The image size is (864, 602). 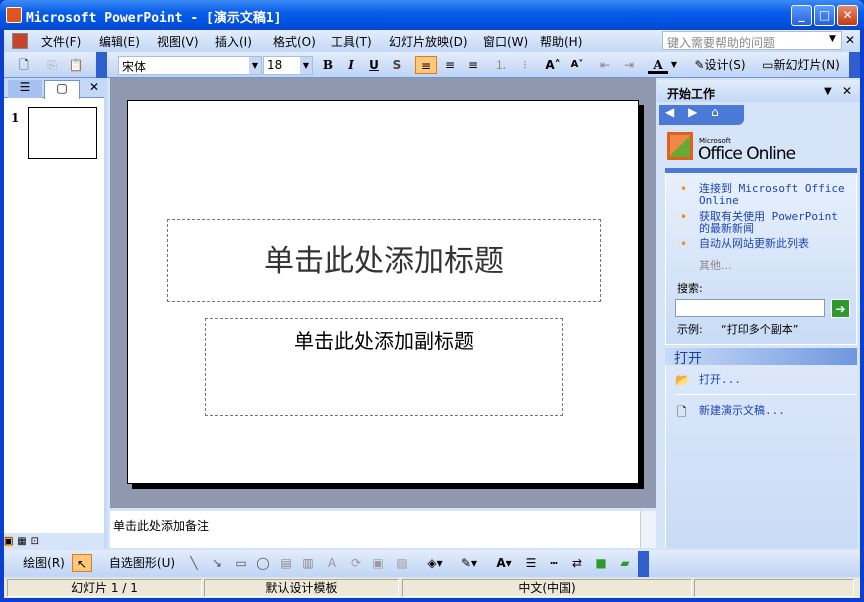 I want to click on select-objects-button: ↖, so click(x=82, y=563).